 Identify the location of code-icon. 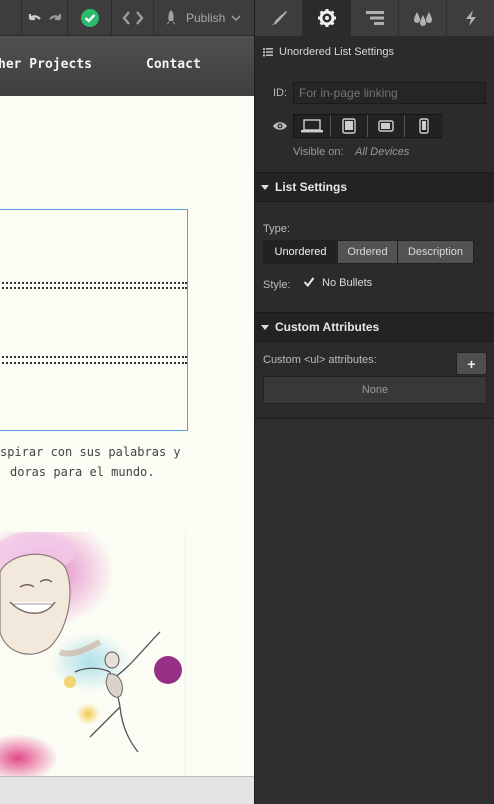
(132, 18).